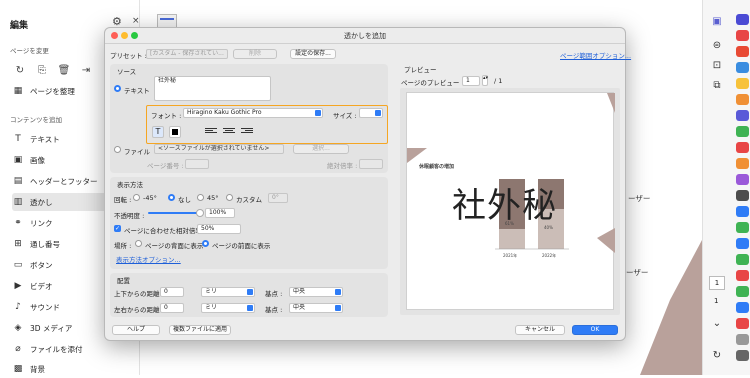 This screenshot has height=378, width=750. I want to click on size-select, so click(371, 113).